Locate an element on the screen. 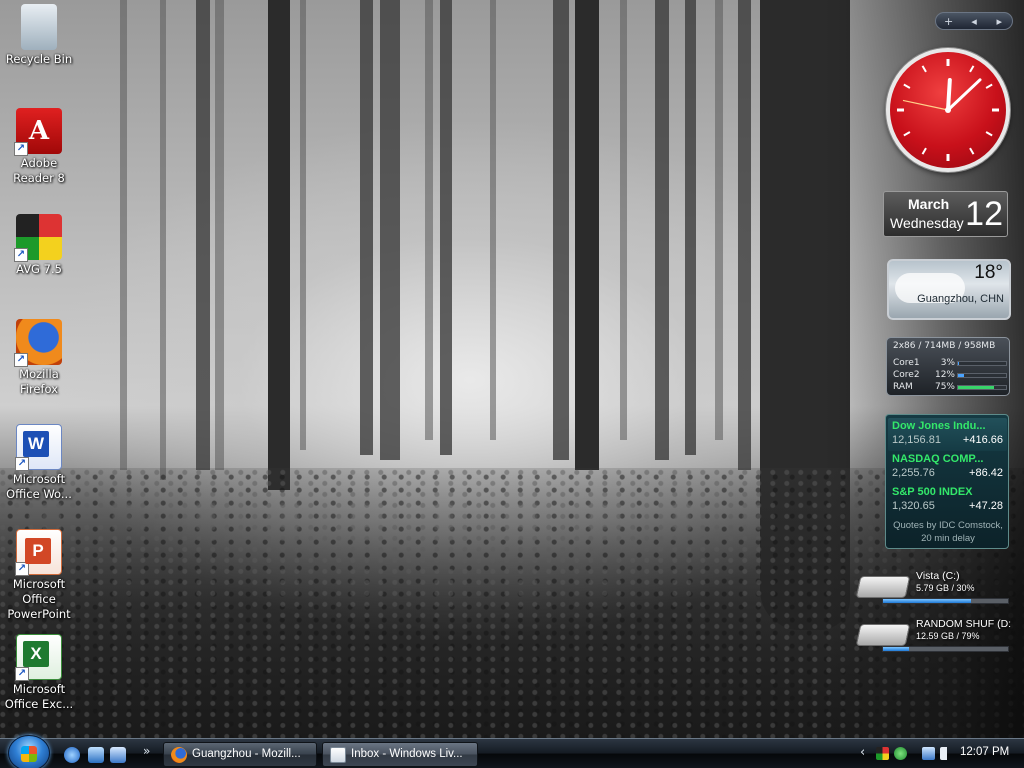 The height and width of the screenshot is (768, 1024). powerpoint-icon: ↗ is located at coordinates (38, 552).